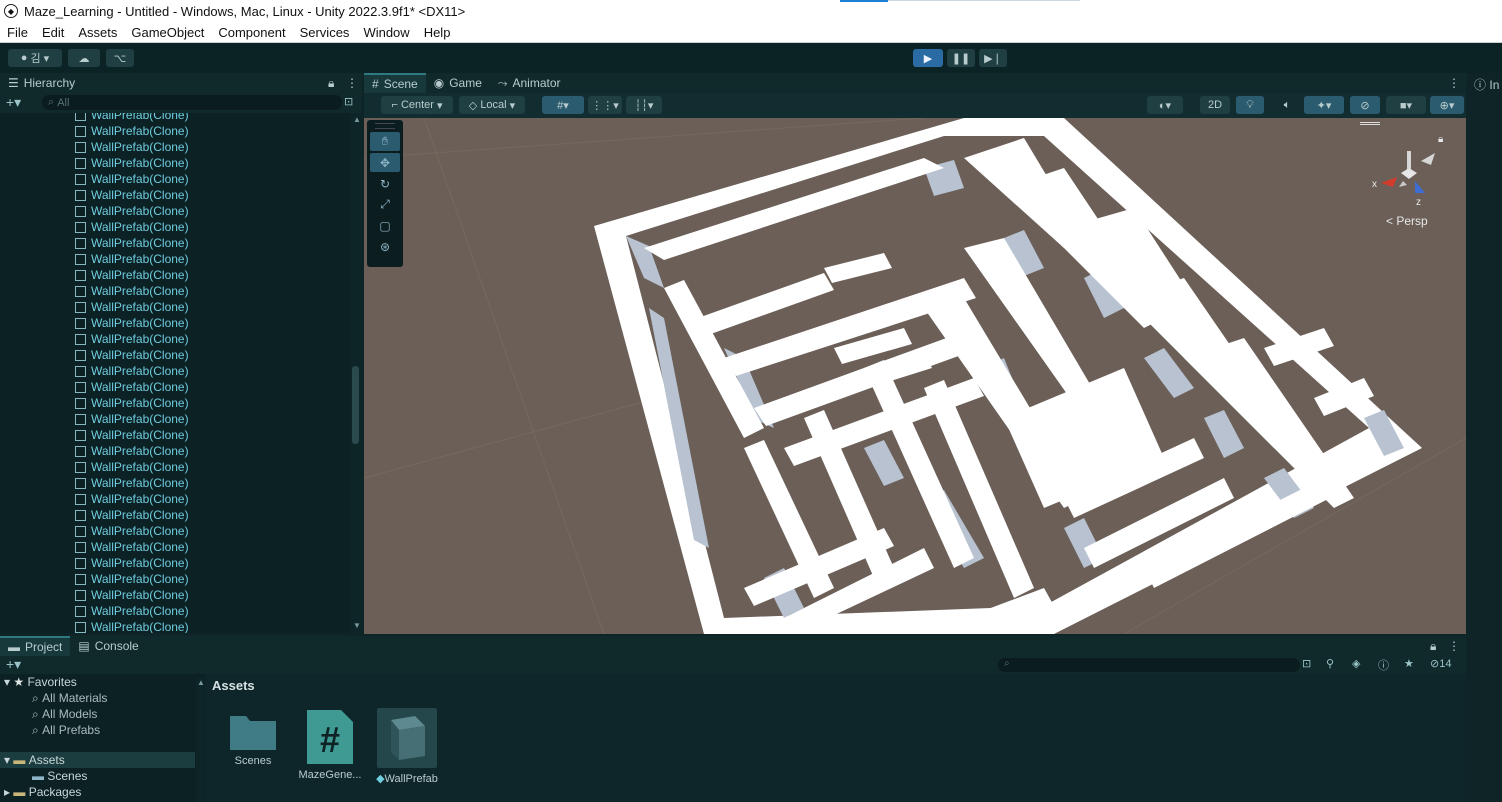  What do you see at coordinates (437, 32) in the screenshot?
I see `menu-help: Help` at bounding box center [437, 32].